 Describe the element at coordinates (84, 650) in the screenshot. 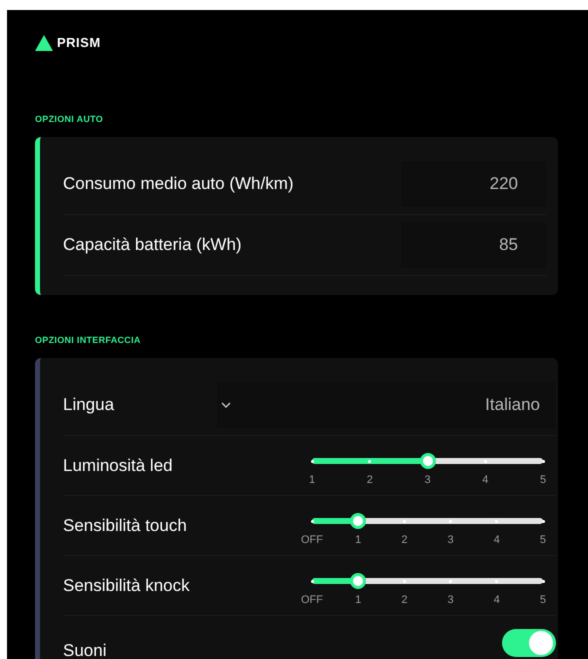

I see `setting-label: Suoni` at that location.